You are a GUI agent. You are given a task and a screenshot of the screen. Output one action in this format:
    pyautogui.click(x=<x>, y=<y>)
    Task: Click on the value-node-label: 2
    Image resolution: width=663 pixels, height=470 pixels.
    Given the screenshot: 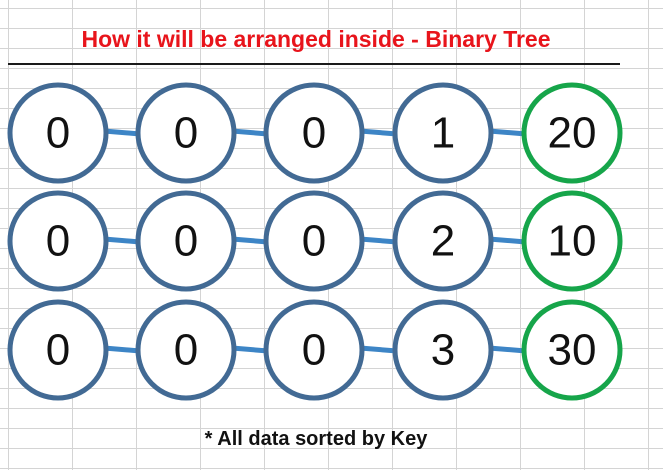 What is the action you would take?
    pyautogui.click(x=443, y=241)
    